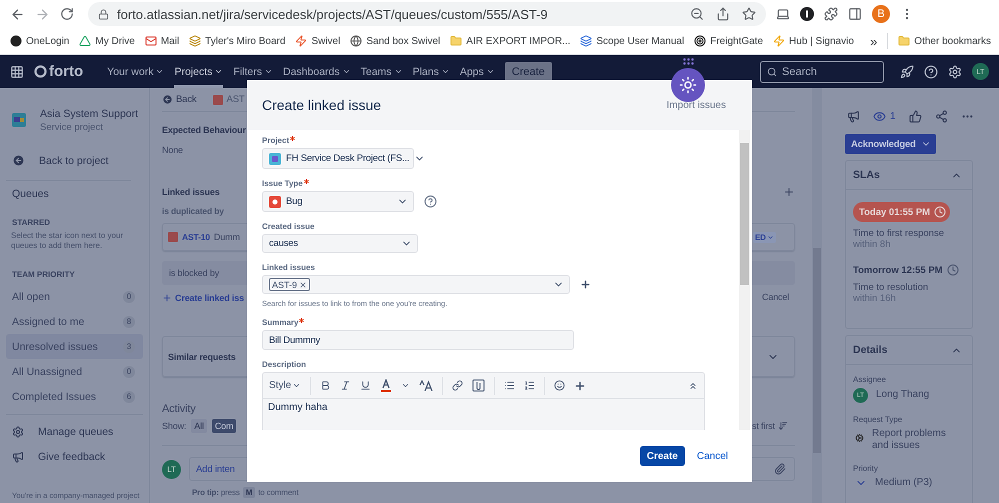  Describe the element at coordinates (193, 211) in the screenshot. I see `link-relation: is duplicated by` at that location.